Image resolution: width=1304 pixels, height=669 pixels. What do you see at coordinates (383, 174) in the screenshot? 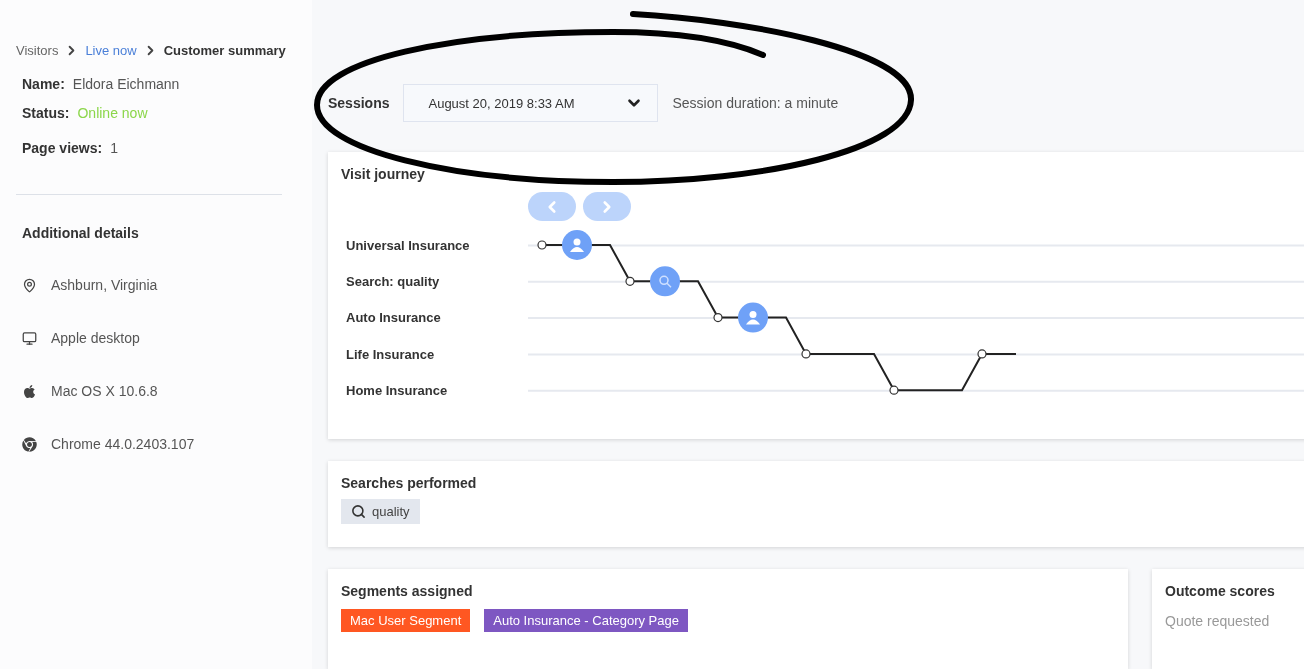
I see `card-title: Visit journey` at bounding box center [383, 174].